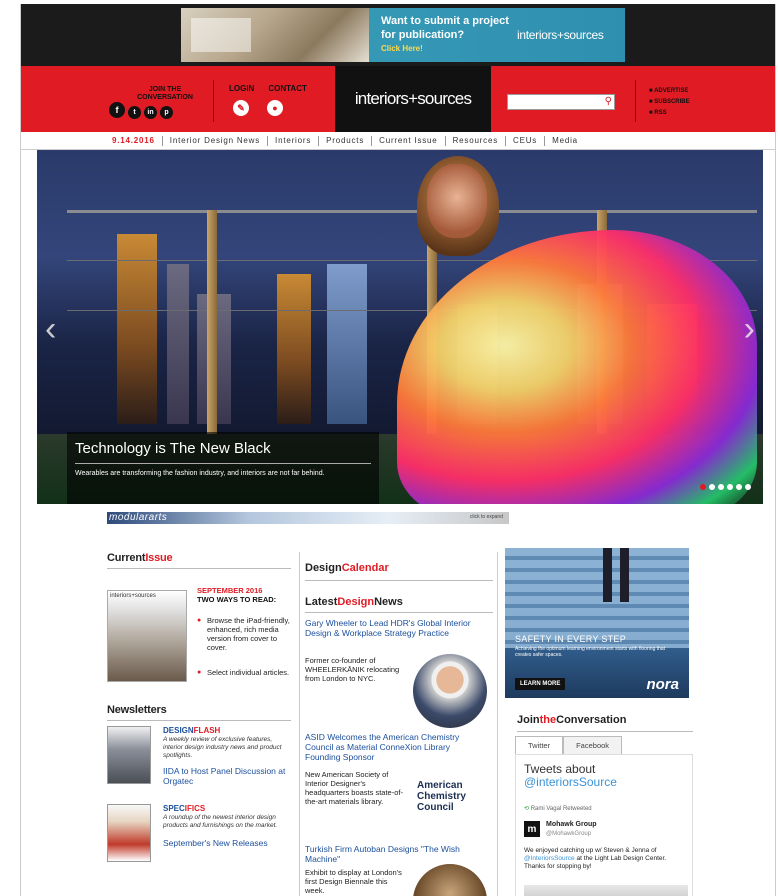 The image size is (778, 896). Describe the element at coordinates (486, 517) in the screenshot. I see `expand-link: click to expand` at that location.